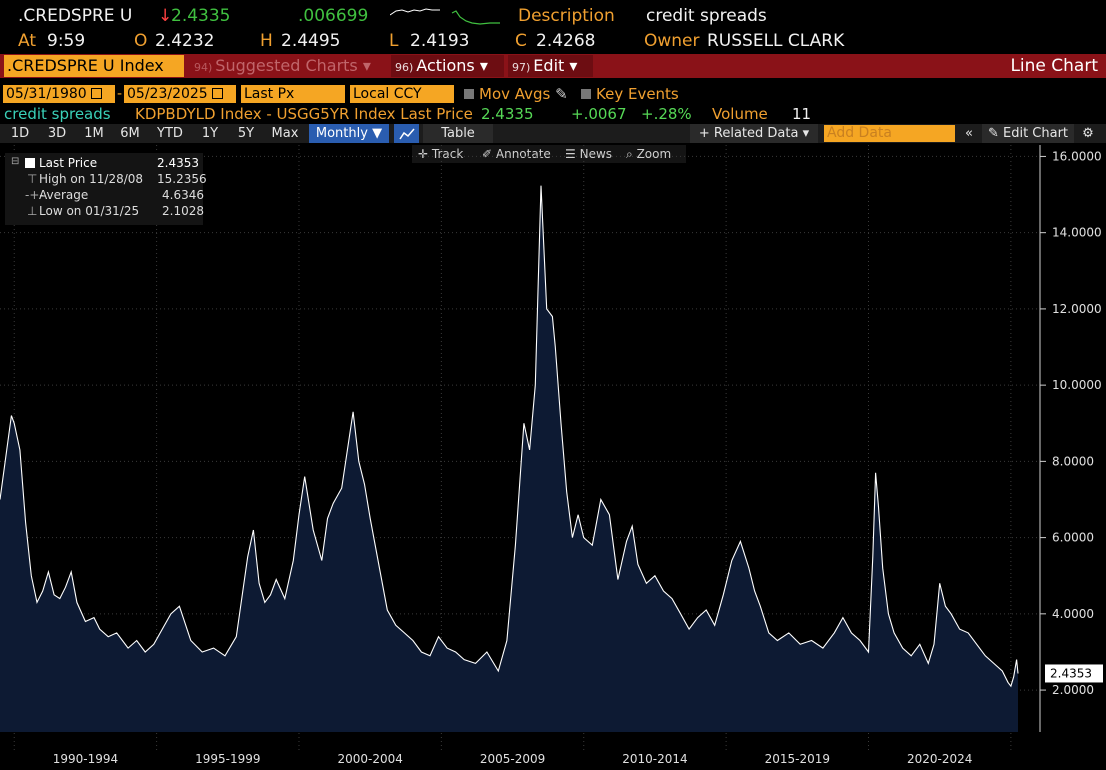 The image size is (1106, 770). I want to click on close-label: C, so click(521, 41).